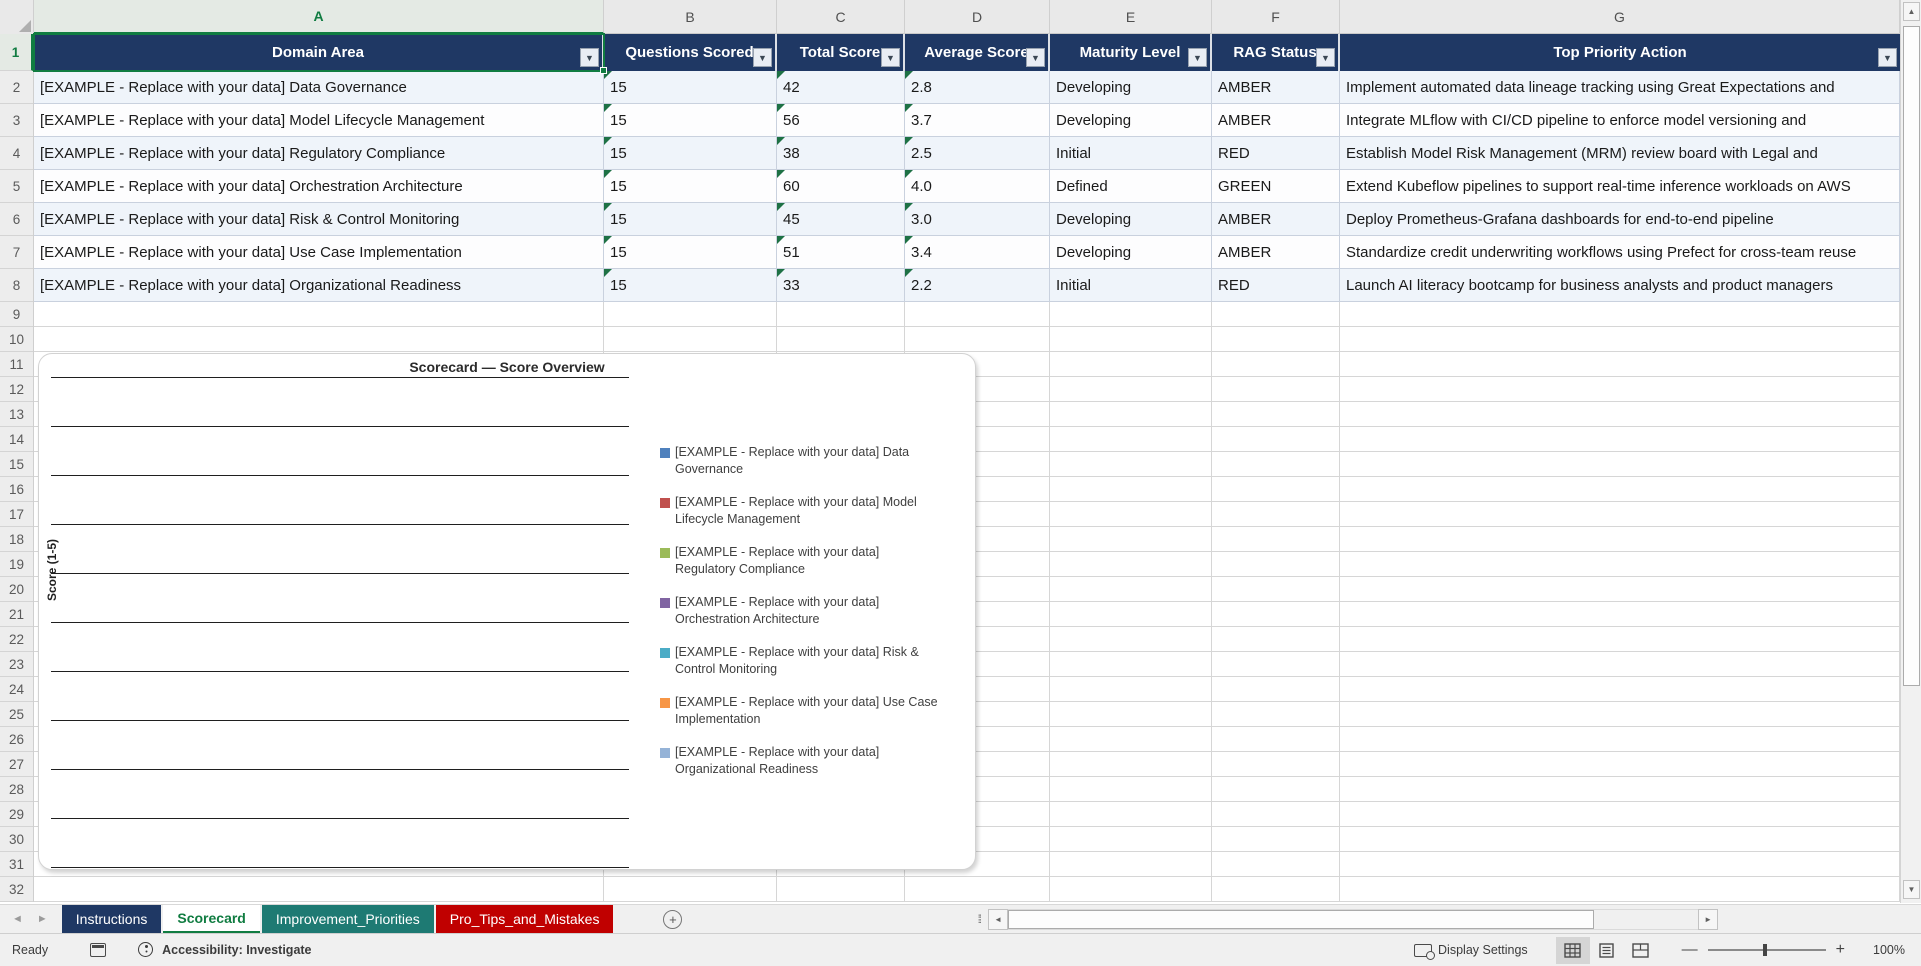 Image resolution: width=1921 pixels, height=966 pixels. I want to click on horizontal-scrollbar: ◄ ►, so click(1353, 919).